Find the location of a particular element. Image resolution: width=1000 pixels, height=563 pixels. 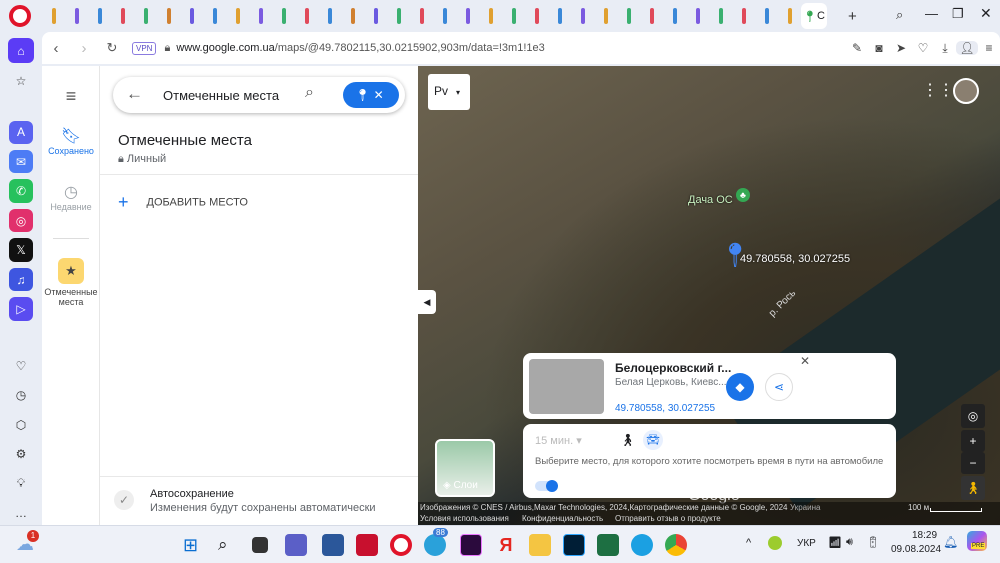

collapse-panel-button: ◀ is located at coordinates (427, 302).